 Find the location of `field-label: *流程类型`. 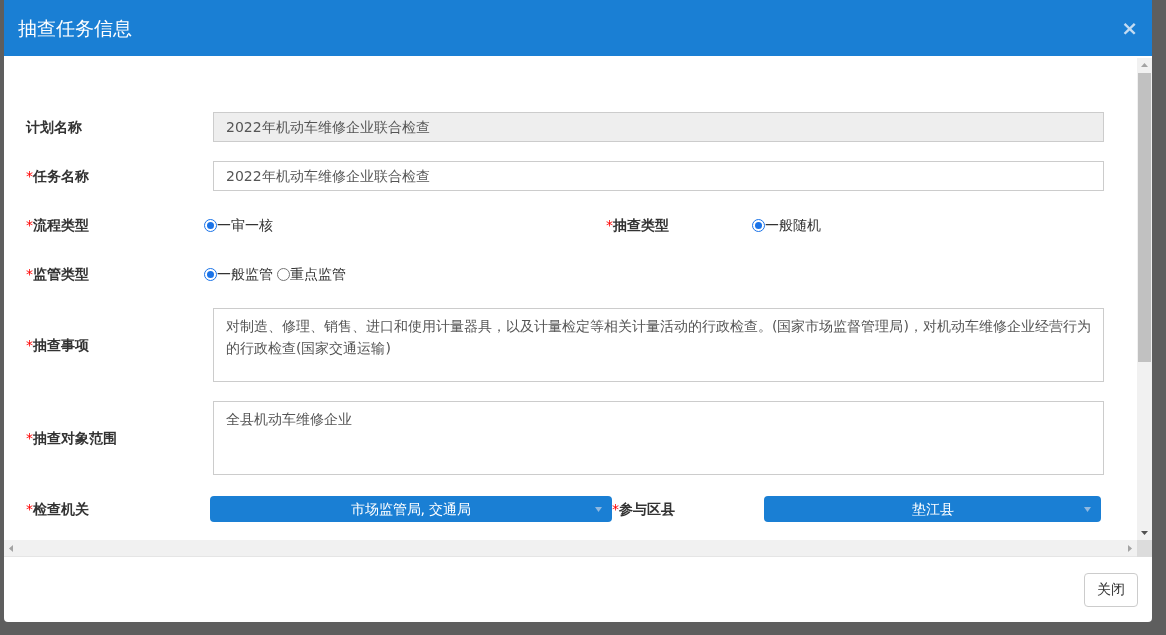

field-label: *流程类型 is located at coordinates (57, 225).